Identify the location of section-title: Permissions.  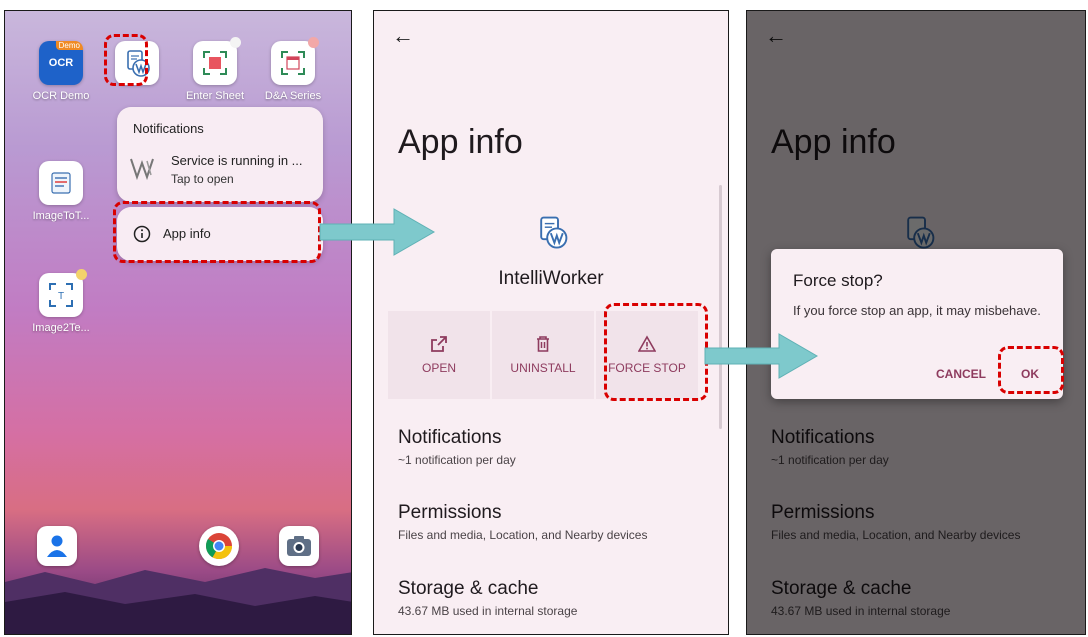
(450, 512).